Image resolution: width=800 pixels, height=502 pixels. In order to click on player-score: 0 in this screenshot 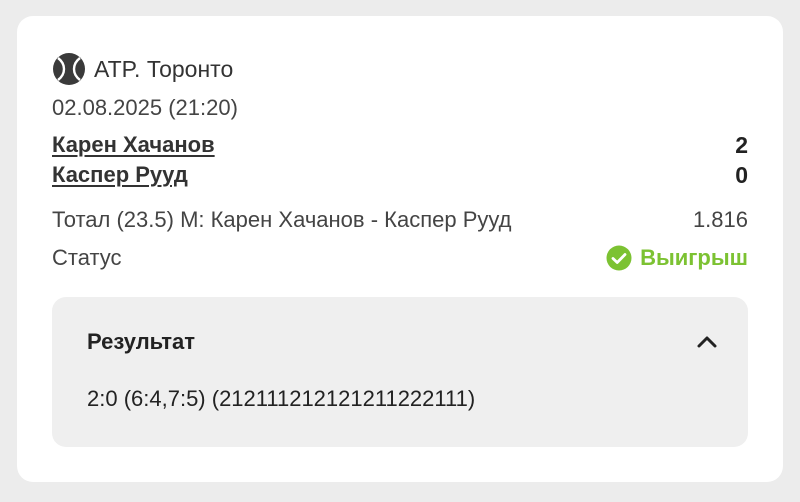, I will do `click(741, 174)`.